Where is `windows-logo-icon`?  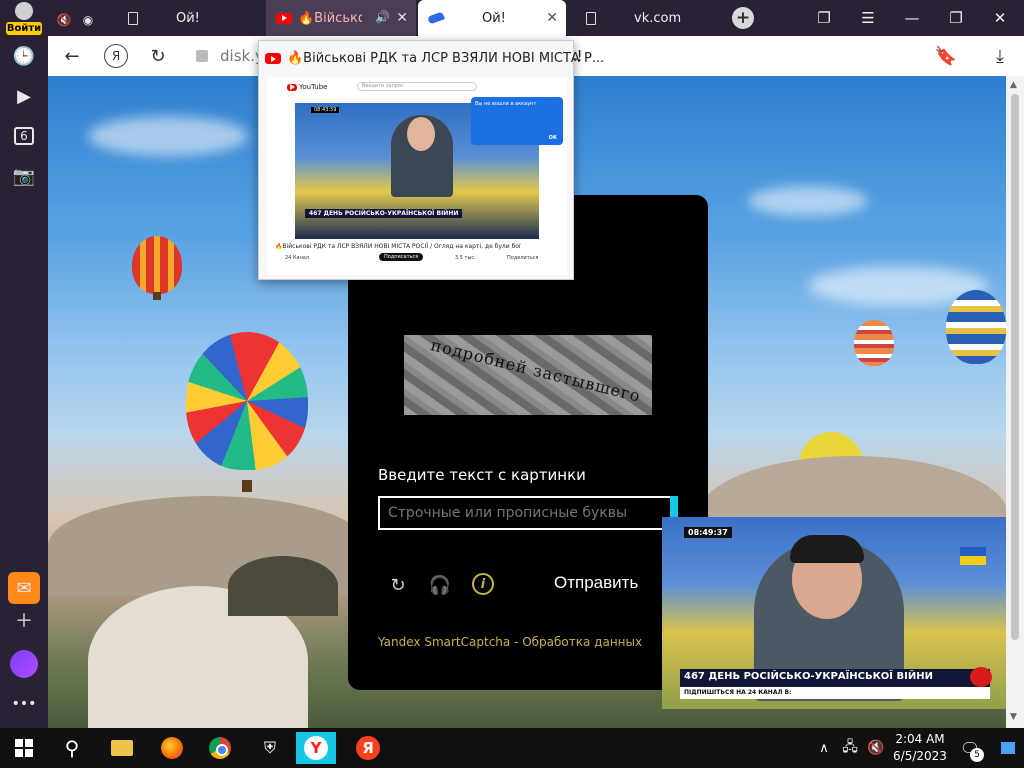
windows-logo-icon is located at coordinates (24, 748).